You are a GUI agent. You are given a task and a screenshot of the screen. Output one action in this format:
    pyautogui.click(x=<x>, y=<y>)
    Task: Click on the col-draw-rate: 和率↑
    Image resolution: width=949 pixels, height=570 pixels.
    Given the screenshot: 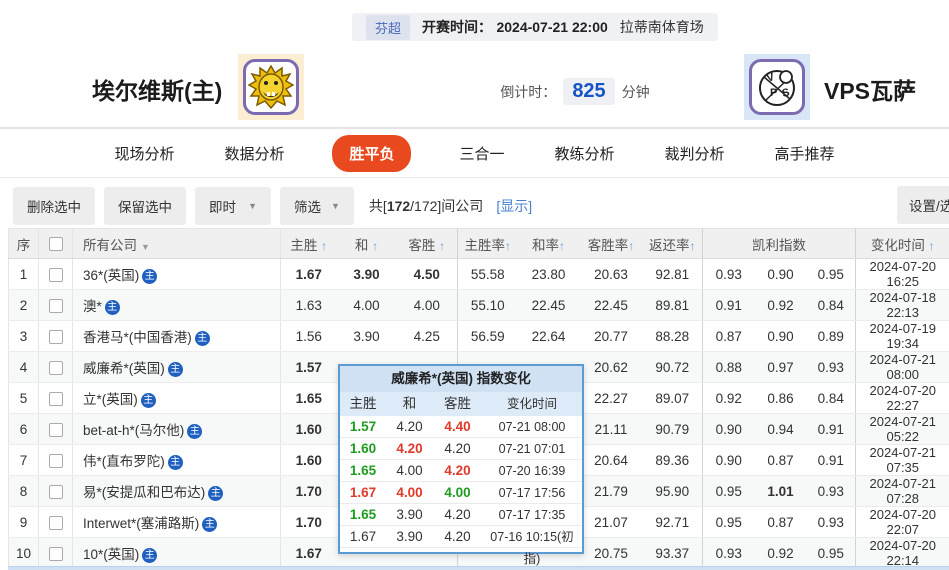 What is the action you would take?
    pyautogui.click(x=548, y=243)
    